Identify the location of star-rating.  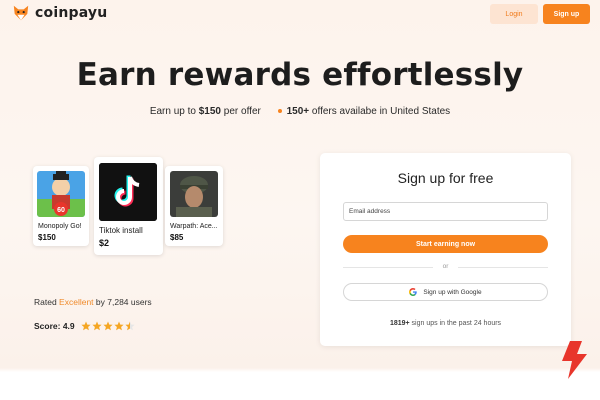
(108, 326).